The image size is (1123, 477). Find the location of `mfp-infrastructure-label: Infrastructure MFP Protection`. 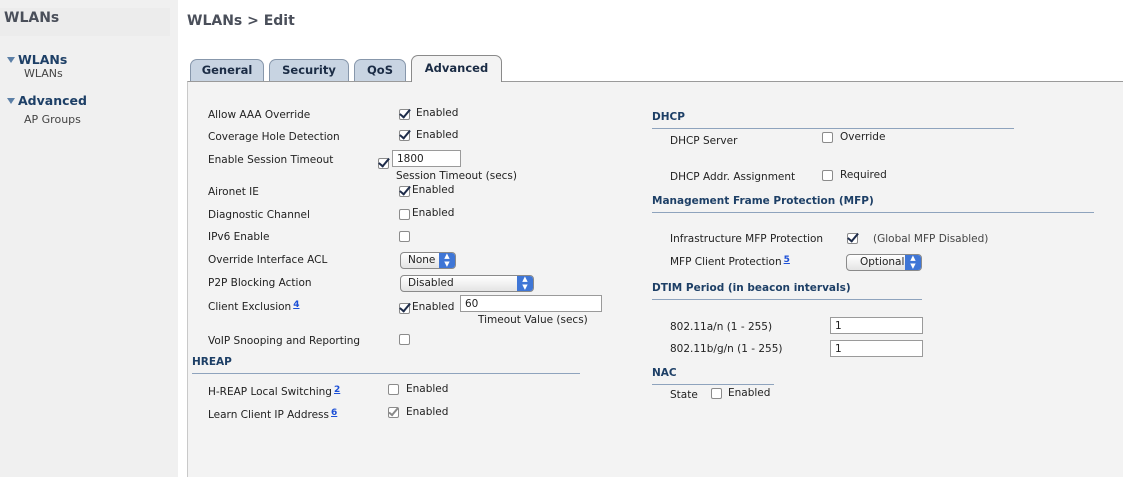

mfp-infrastructure-label: Infrastructure MFP Protection is located at coordinates (747, 239).